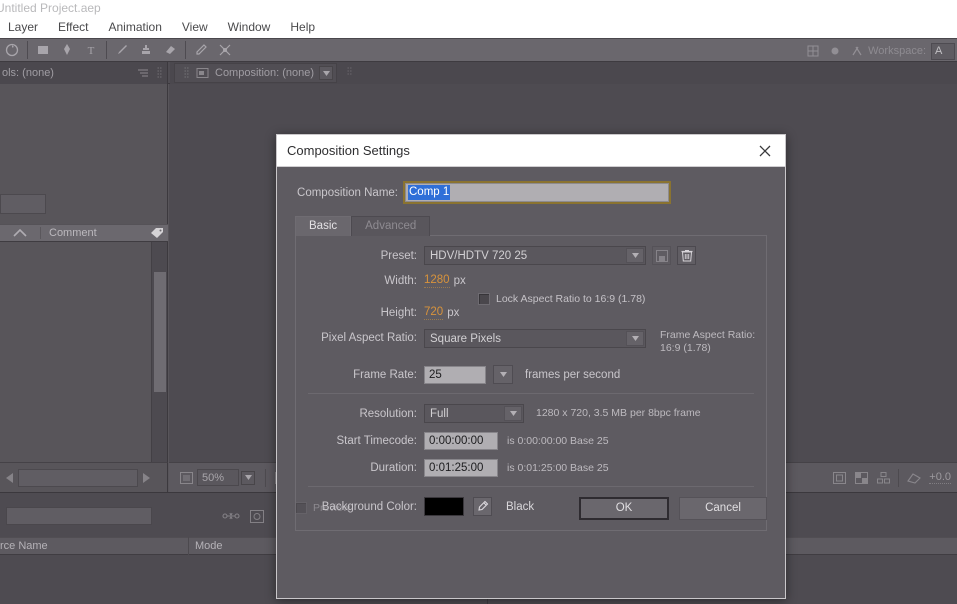 Image resolution: width=957 pixels, height=604 pixels. What do you see at coordinates (195, 27) in the screenshot?
I see `menu-item-view: View` at bounding box center [195, 27].